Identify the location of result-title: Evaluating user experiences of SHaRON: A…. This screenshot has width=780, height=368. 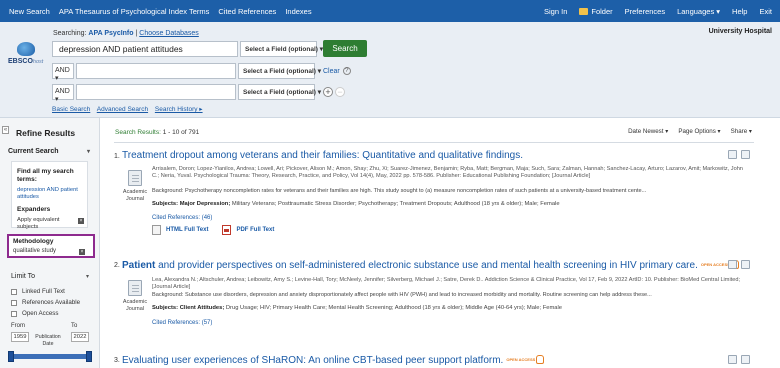
(333, 360).